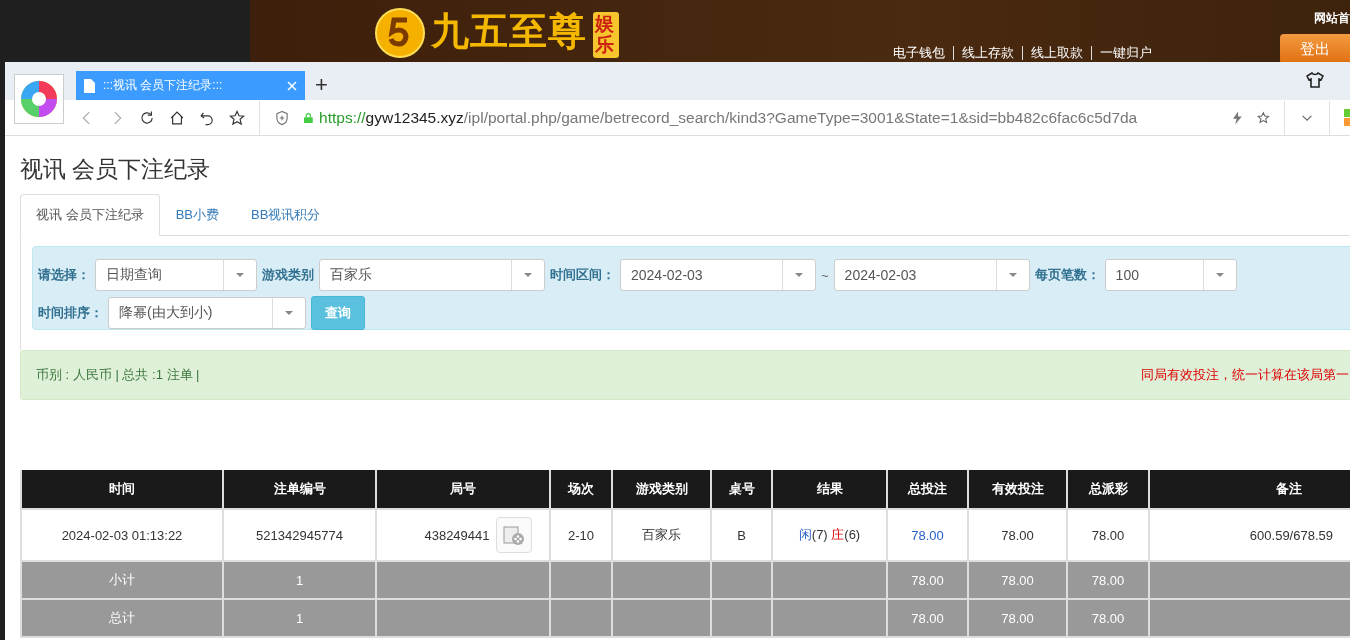 The image size is (1350, 640). I want to click on select-field: 100, so click(1170, 275).